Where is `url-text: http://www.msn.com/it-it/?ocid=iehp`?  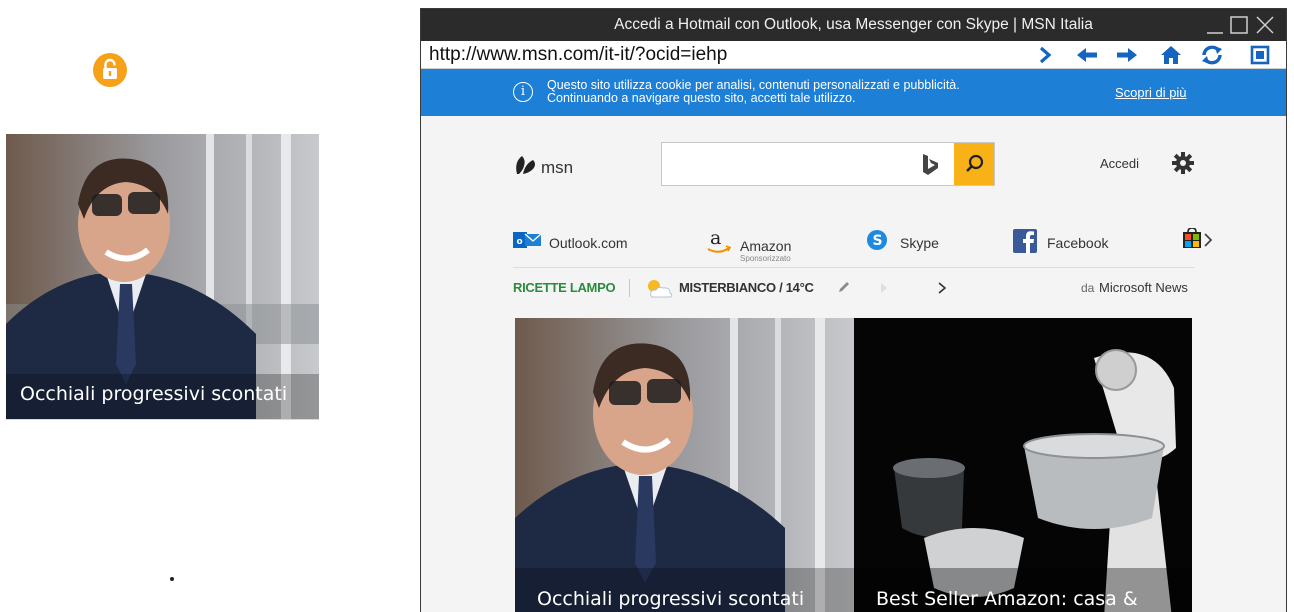 url-text: http://www.msn.com/it-it/?ocid=iehp is located at coordinates (578, 55).